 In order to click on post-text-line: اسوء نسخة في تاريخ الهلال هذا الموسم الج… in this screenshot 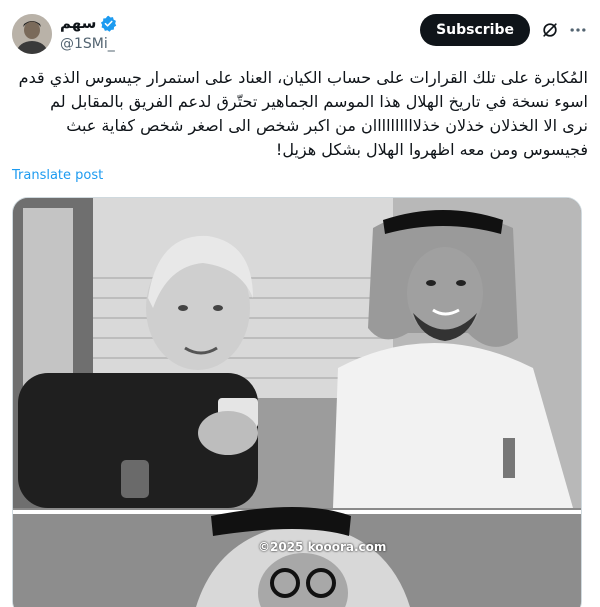, I will do `click(319, 101)`.